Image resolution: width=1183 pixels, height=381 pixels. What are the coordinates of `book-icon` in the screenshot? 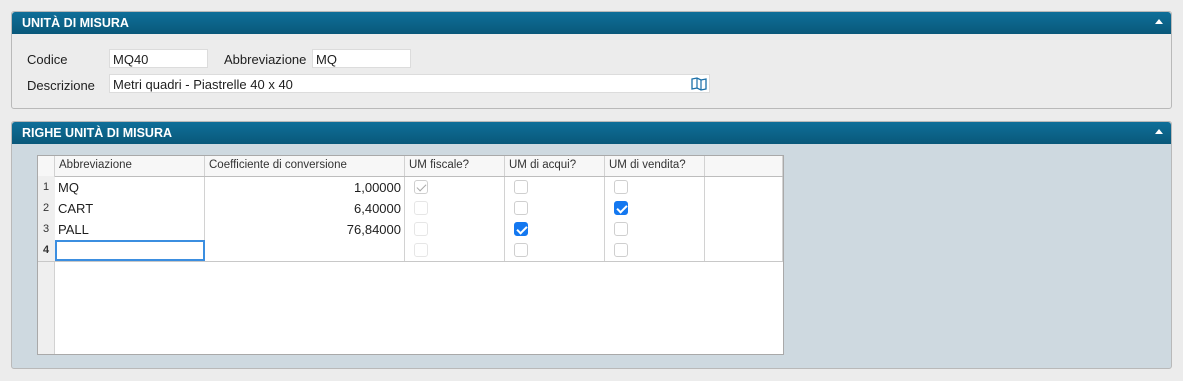 It's located at (699, 84).